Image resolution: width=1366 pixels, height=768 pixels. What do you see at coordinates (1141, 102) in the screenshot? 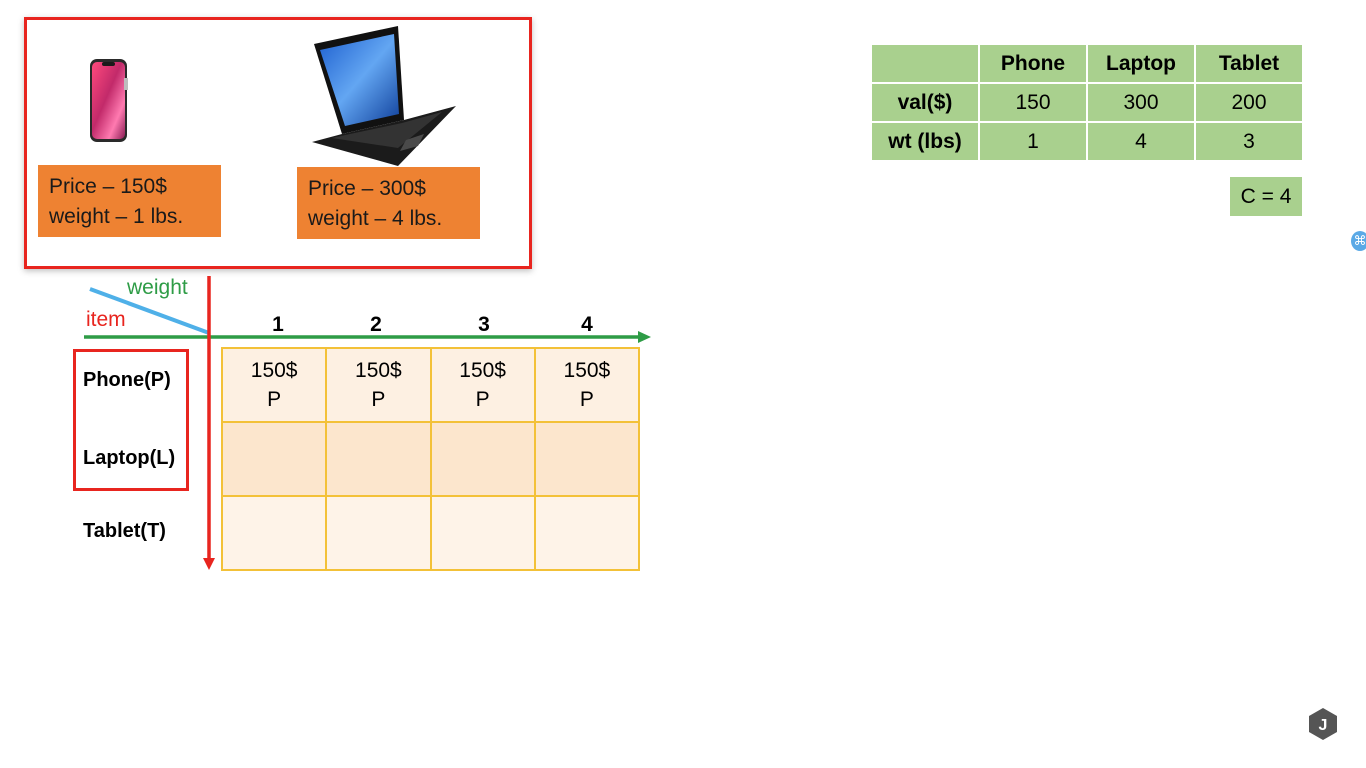
I see `table-cell: 300` at bounding box center [1141, 102].